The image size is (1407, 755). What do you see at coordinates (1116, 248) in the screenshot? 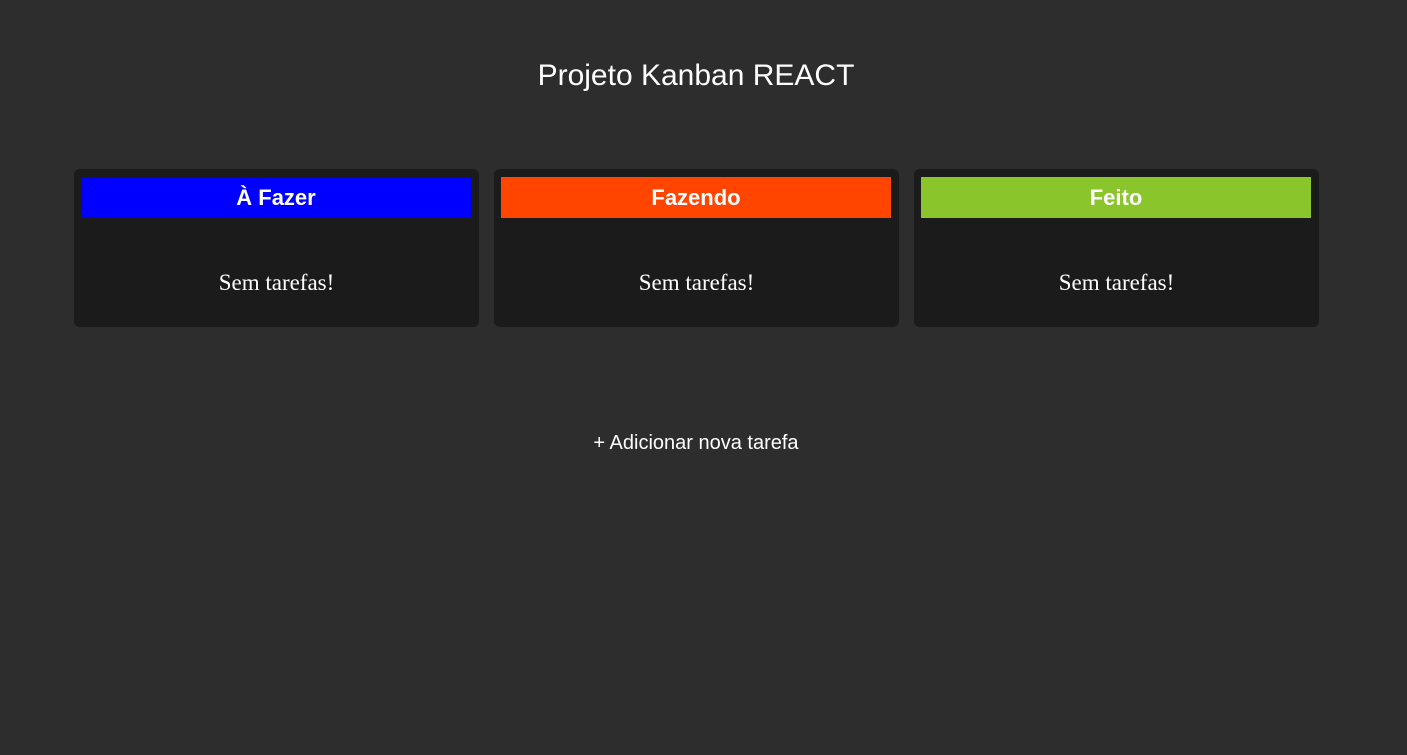
I see `column-done: Feito Sem tarefas!` at bounding box center [1116, 248].